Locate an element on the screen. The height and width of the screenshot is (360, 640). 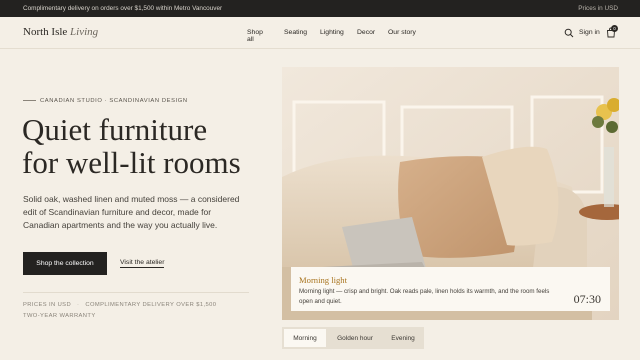
tab-morning: Morning is located at coordinates (305, 338).